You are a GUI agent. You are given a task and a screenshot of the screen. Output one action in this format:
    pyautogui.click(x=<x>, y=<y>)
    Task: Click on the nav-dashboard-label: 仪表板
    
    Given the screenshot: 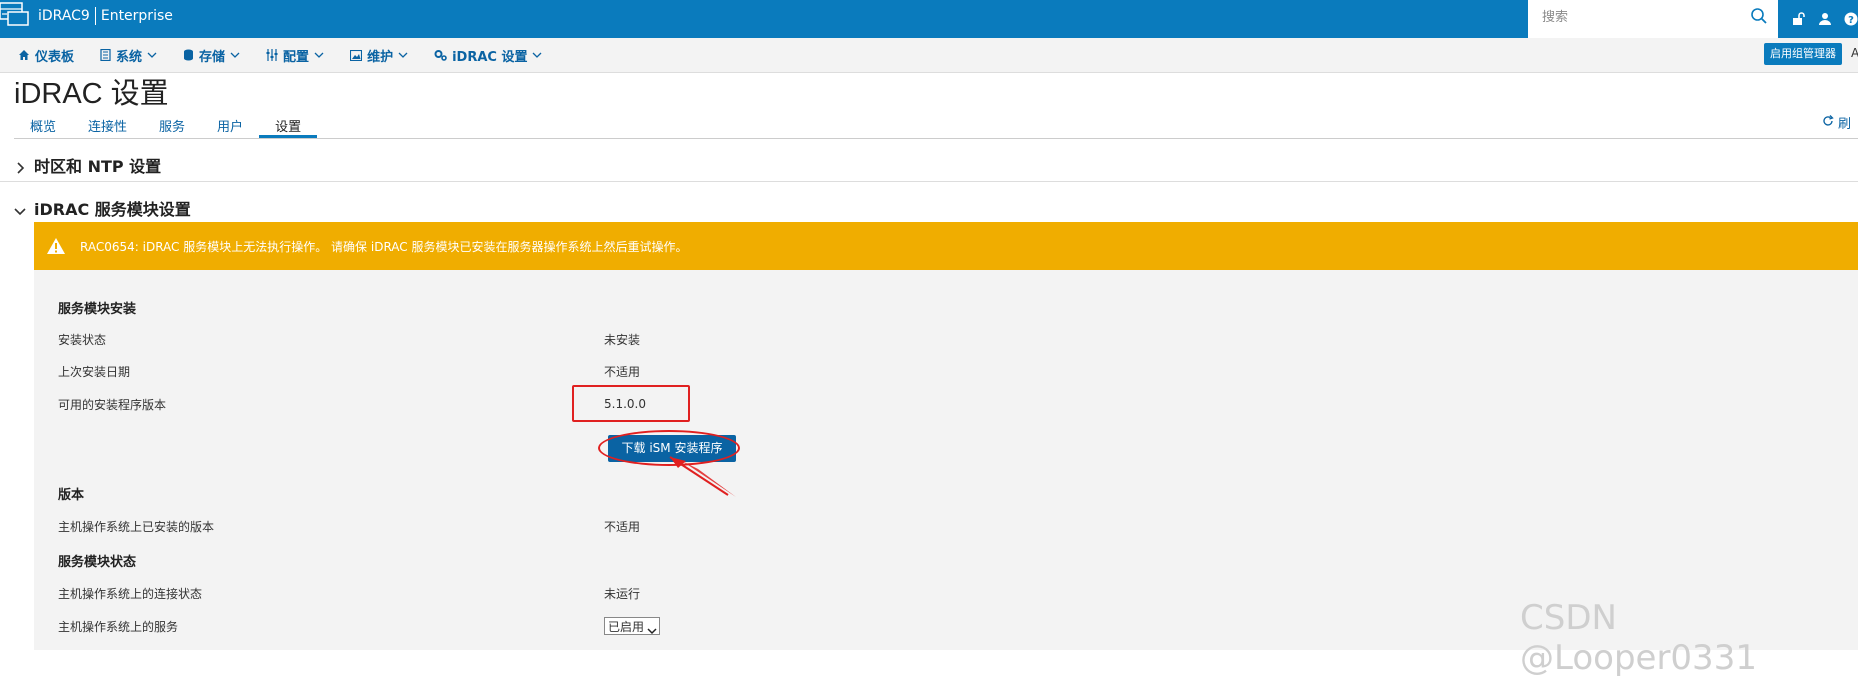 What is the action you would take?
    pyautogui.click(x=55, y=57)
    